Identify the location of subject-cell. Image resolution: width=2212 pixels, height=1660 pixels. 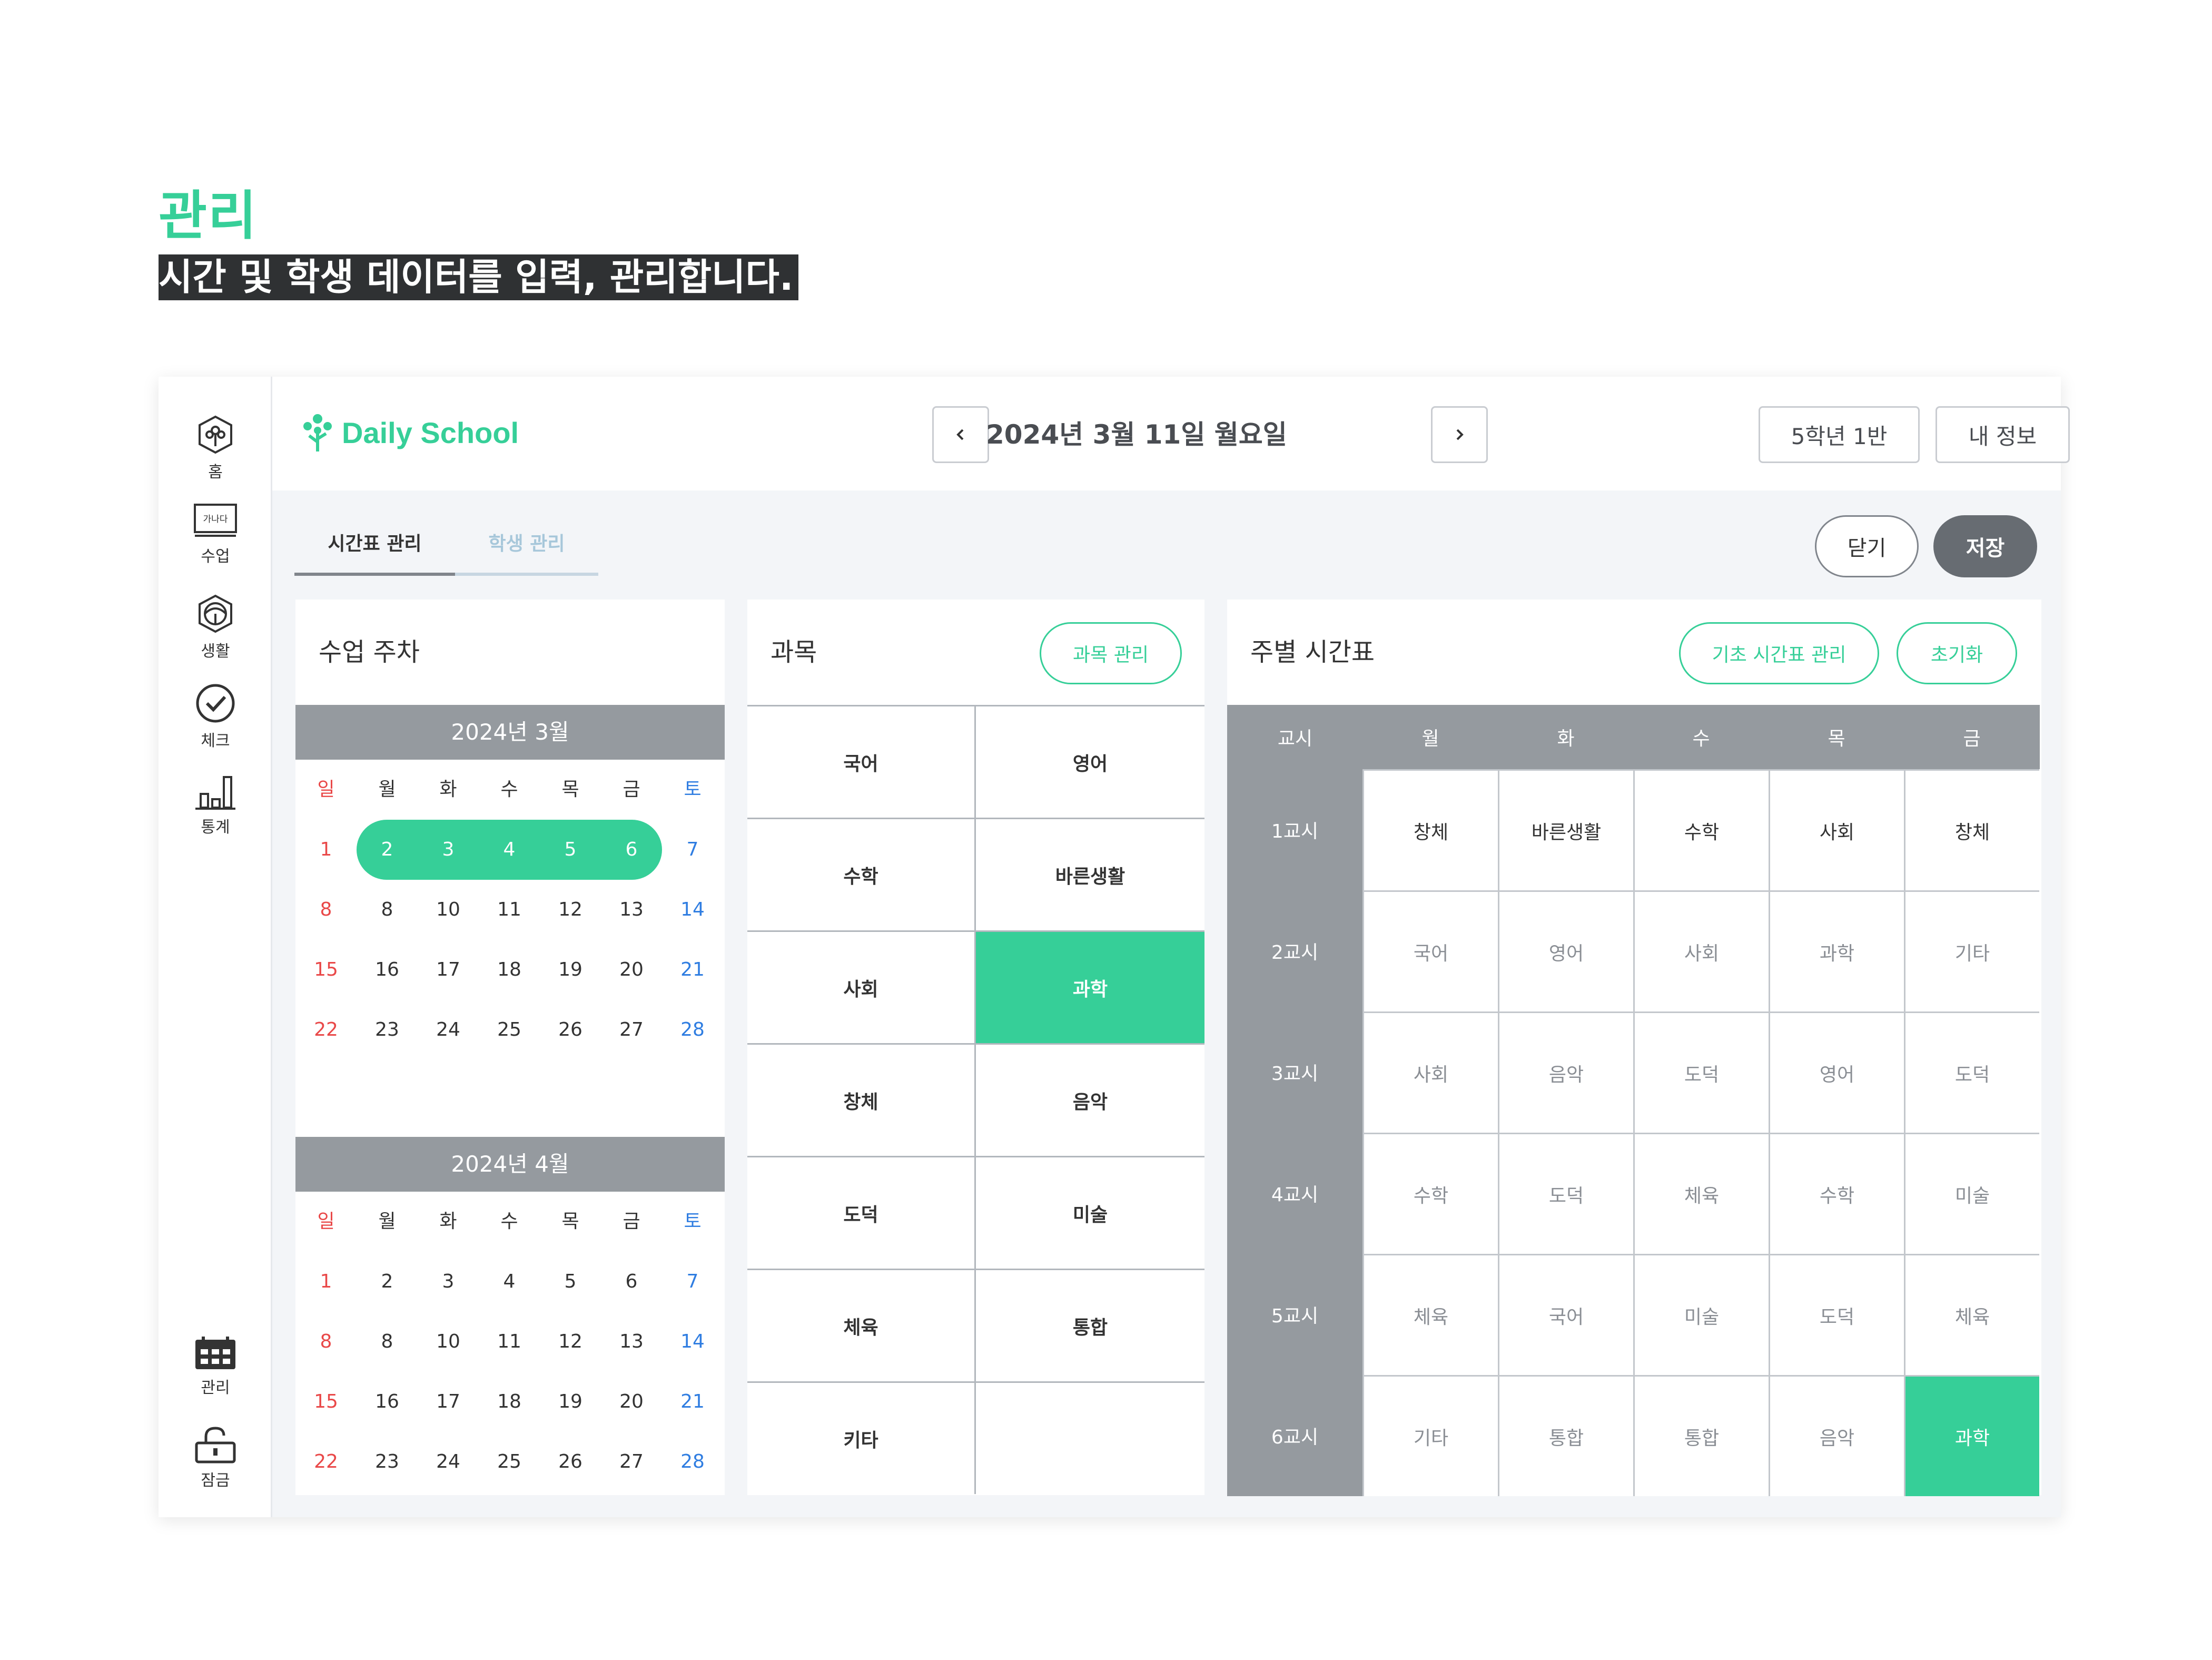
(1090, 1438).